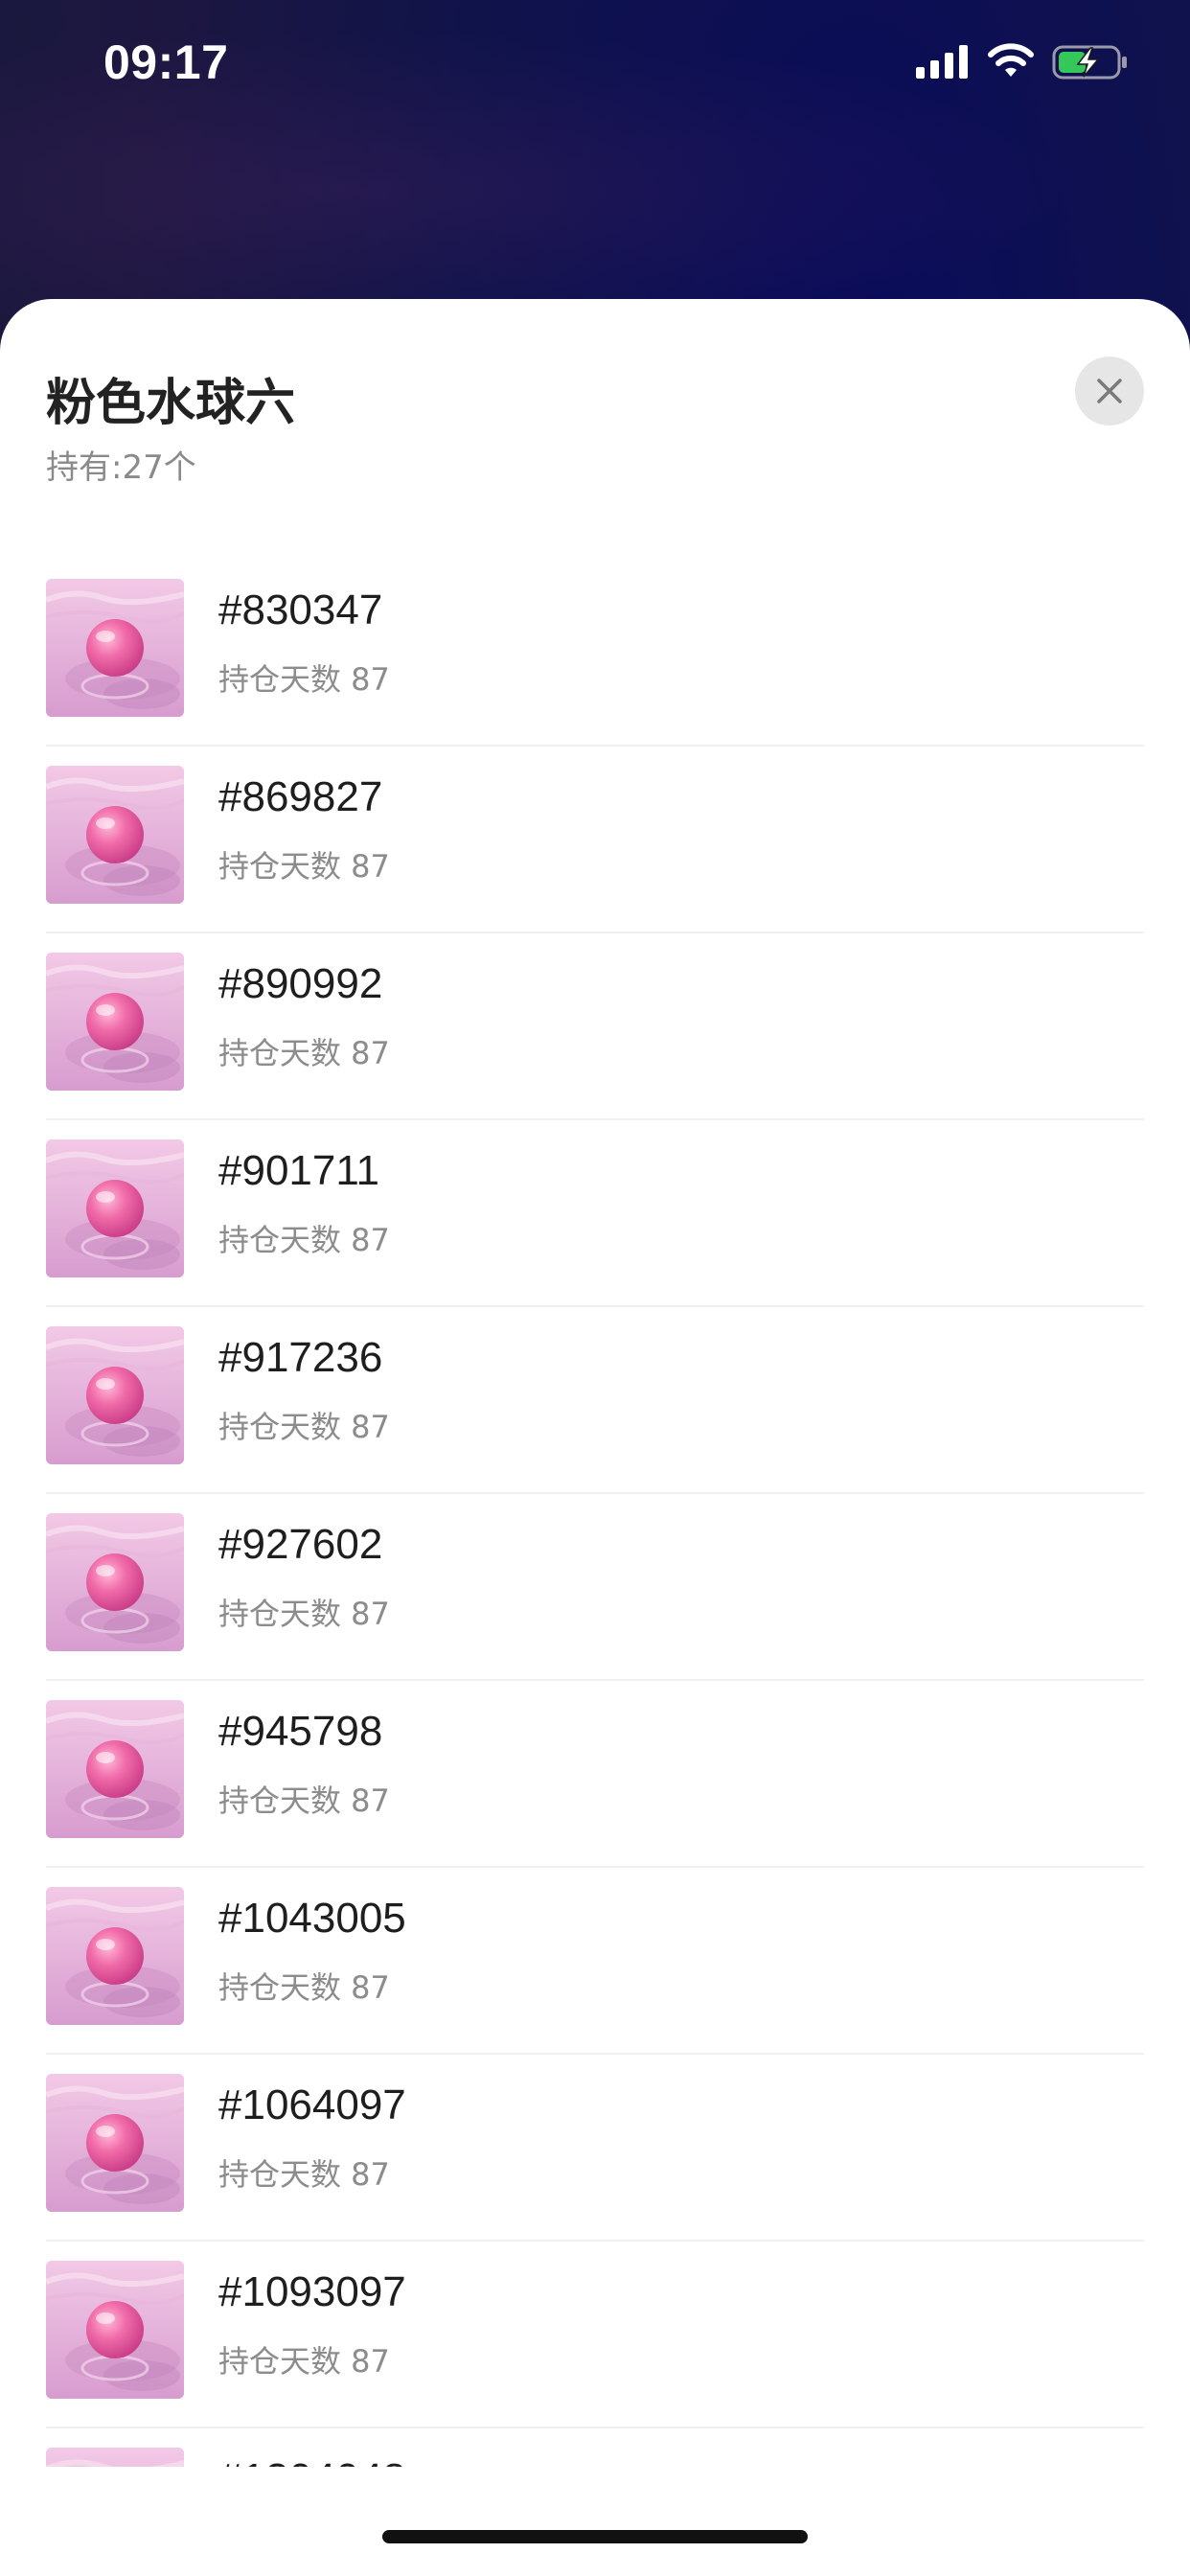  I want to click on list-item: #1093097 持仓天数 87, so click(595, 2335).